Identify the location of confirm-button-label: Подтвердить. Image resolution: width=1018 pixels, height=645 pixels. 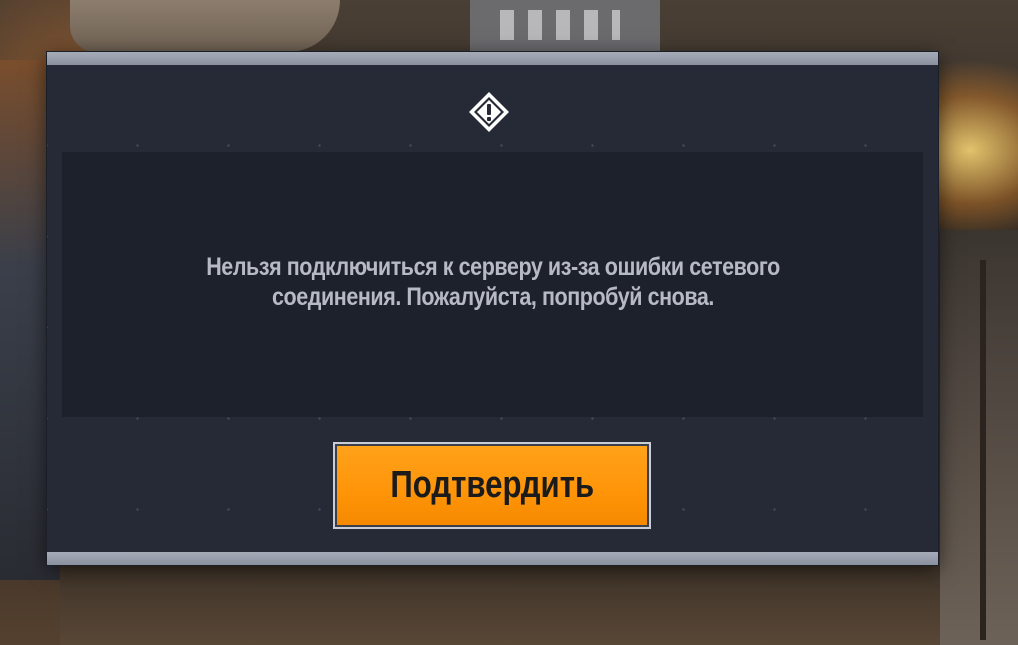
(492, 485).